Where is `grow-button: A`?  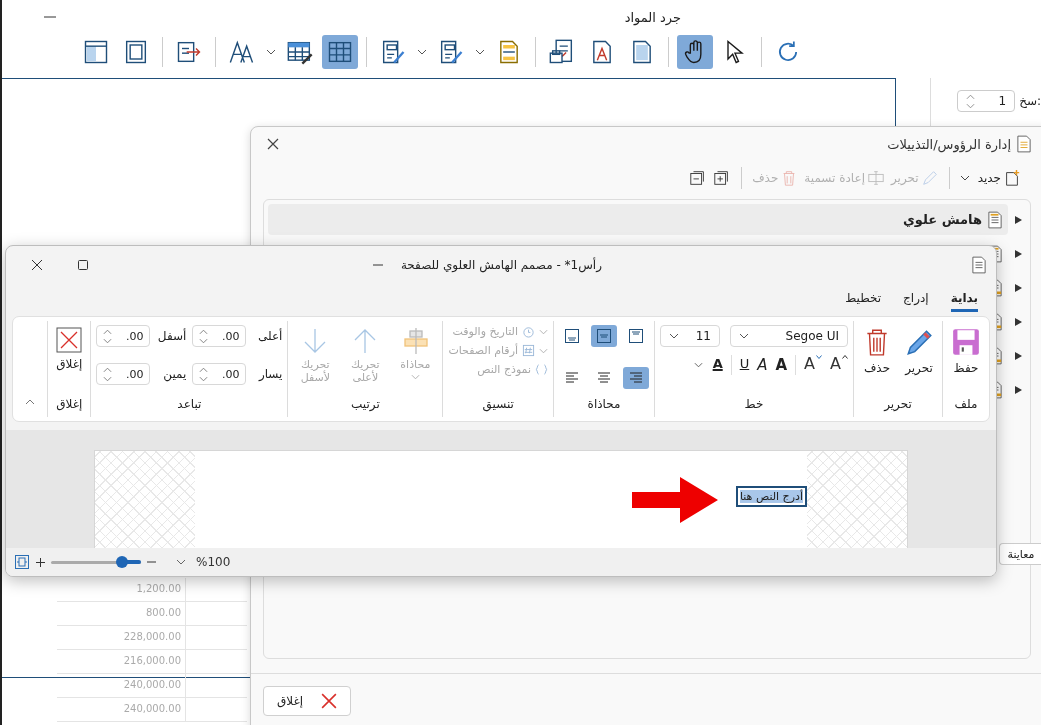 grow-button: A is located at coordinates (839, 365).